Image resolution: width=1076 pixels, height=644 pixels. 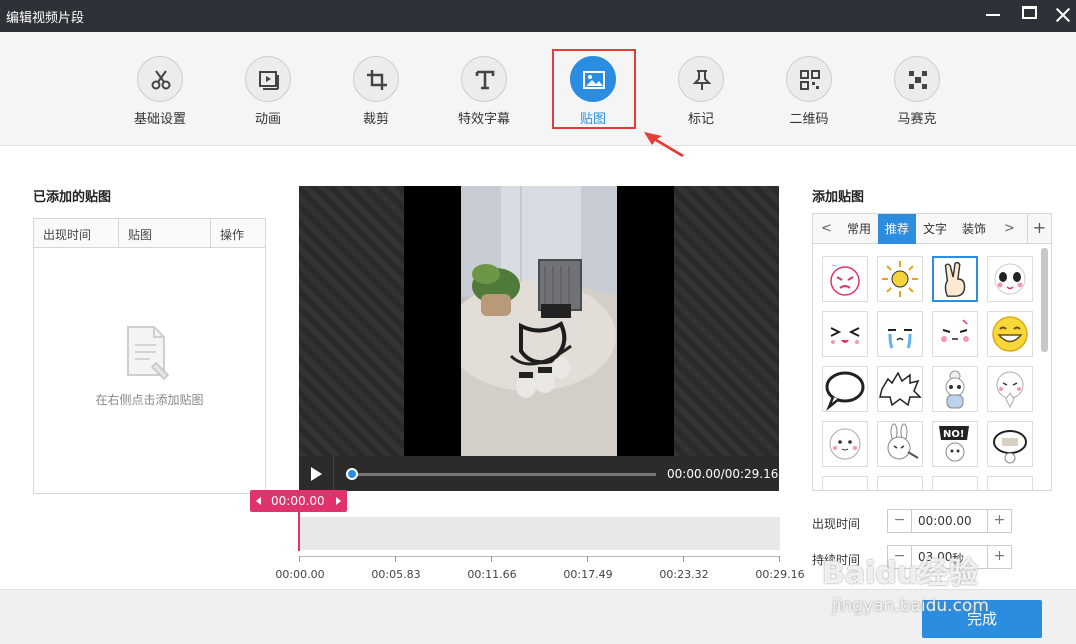 What do you see at coordinates (826, 228) in the screenshot?
I see `tabs-prev-icon: <` at bounding box center [826, 228].